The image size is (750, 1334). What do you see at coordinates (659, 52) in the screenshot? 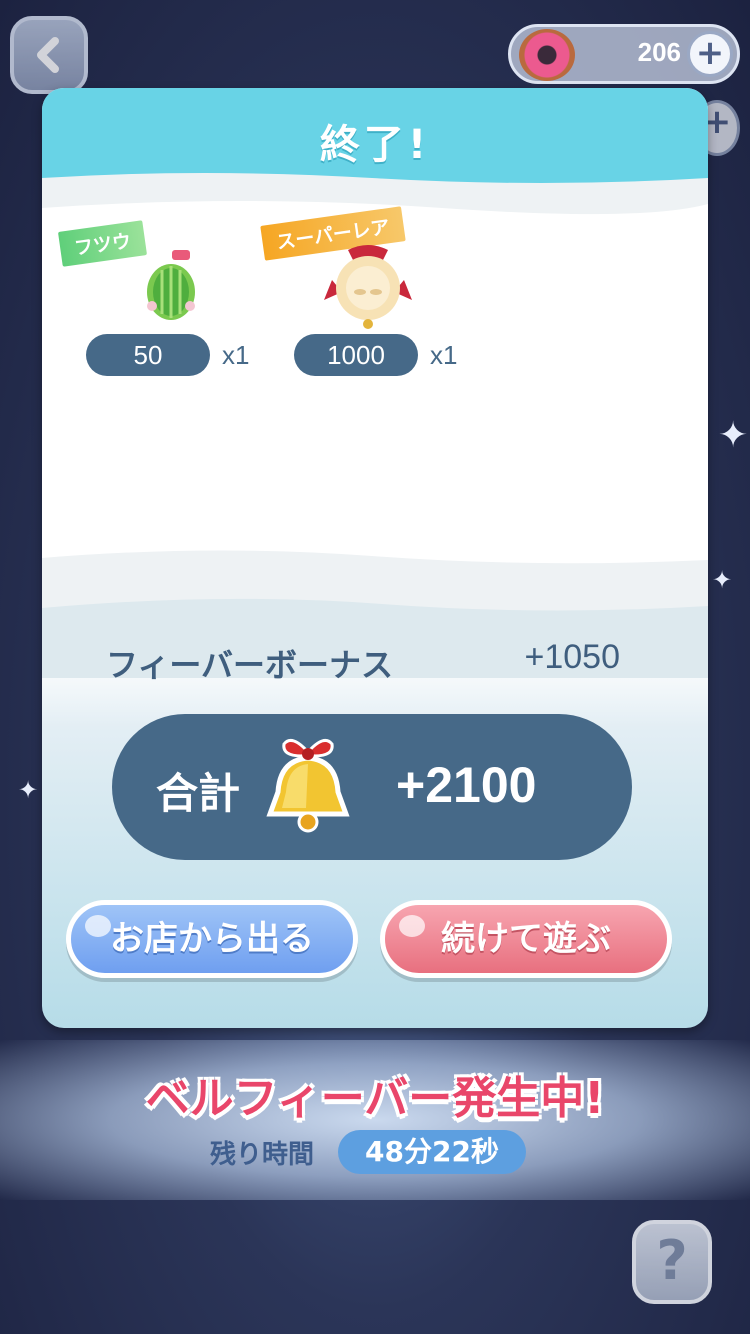
I see `donut-count: 206` at bounding box center [659, 52].